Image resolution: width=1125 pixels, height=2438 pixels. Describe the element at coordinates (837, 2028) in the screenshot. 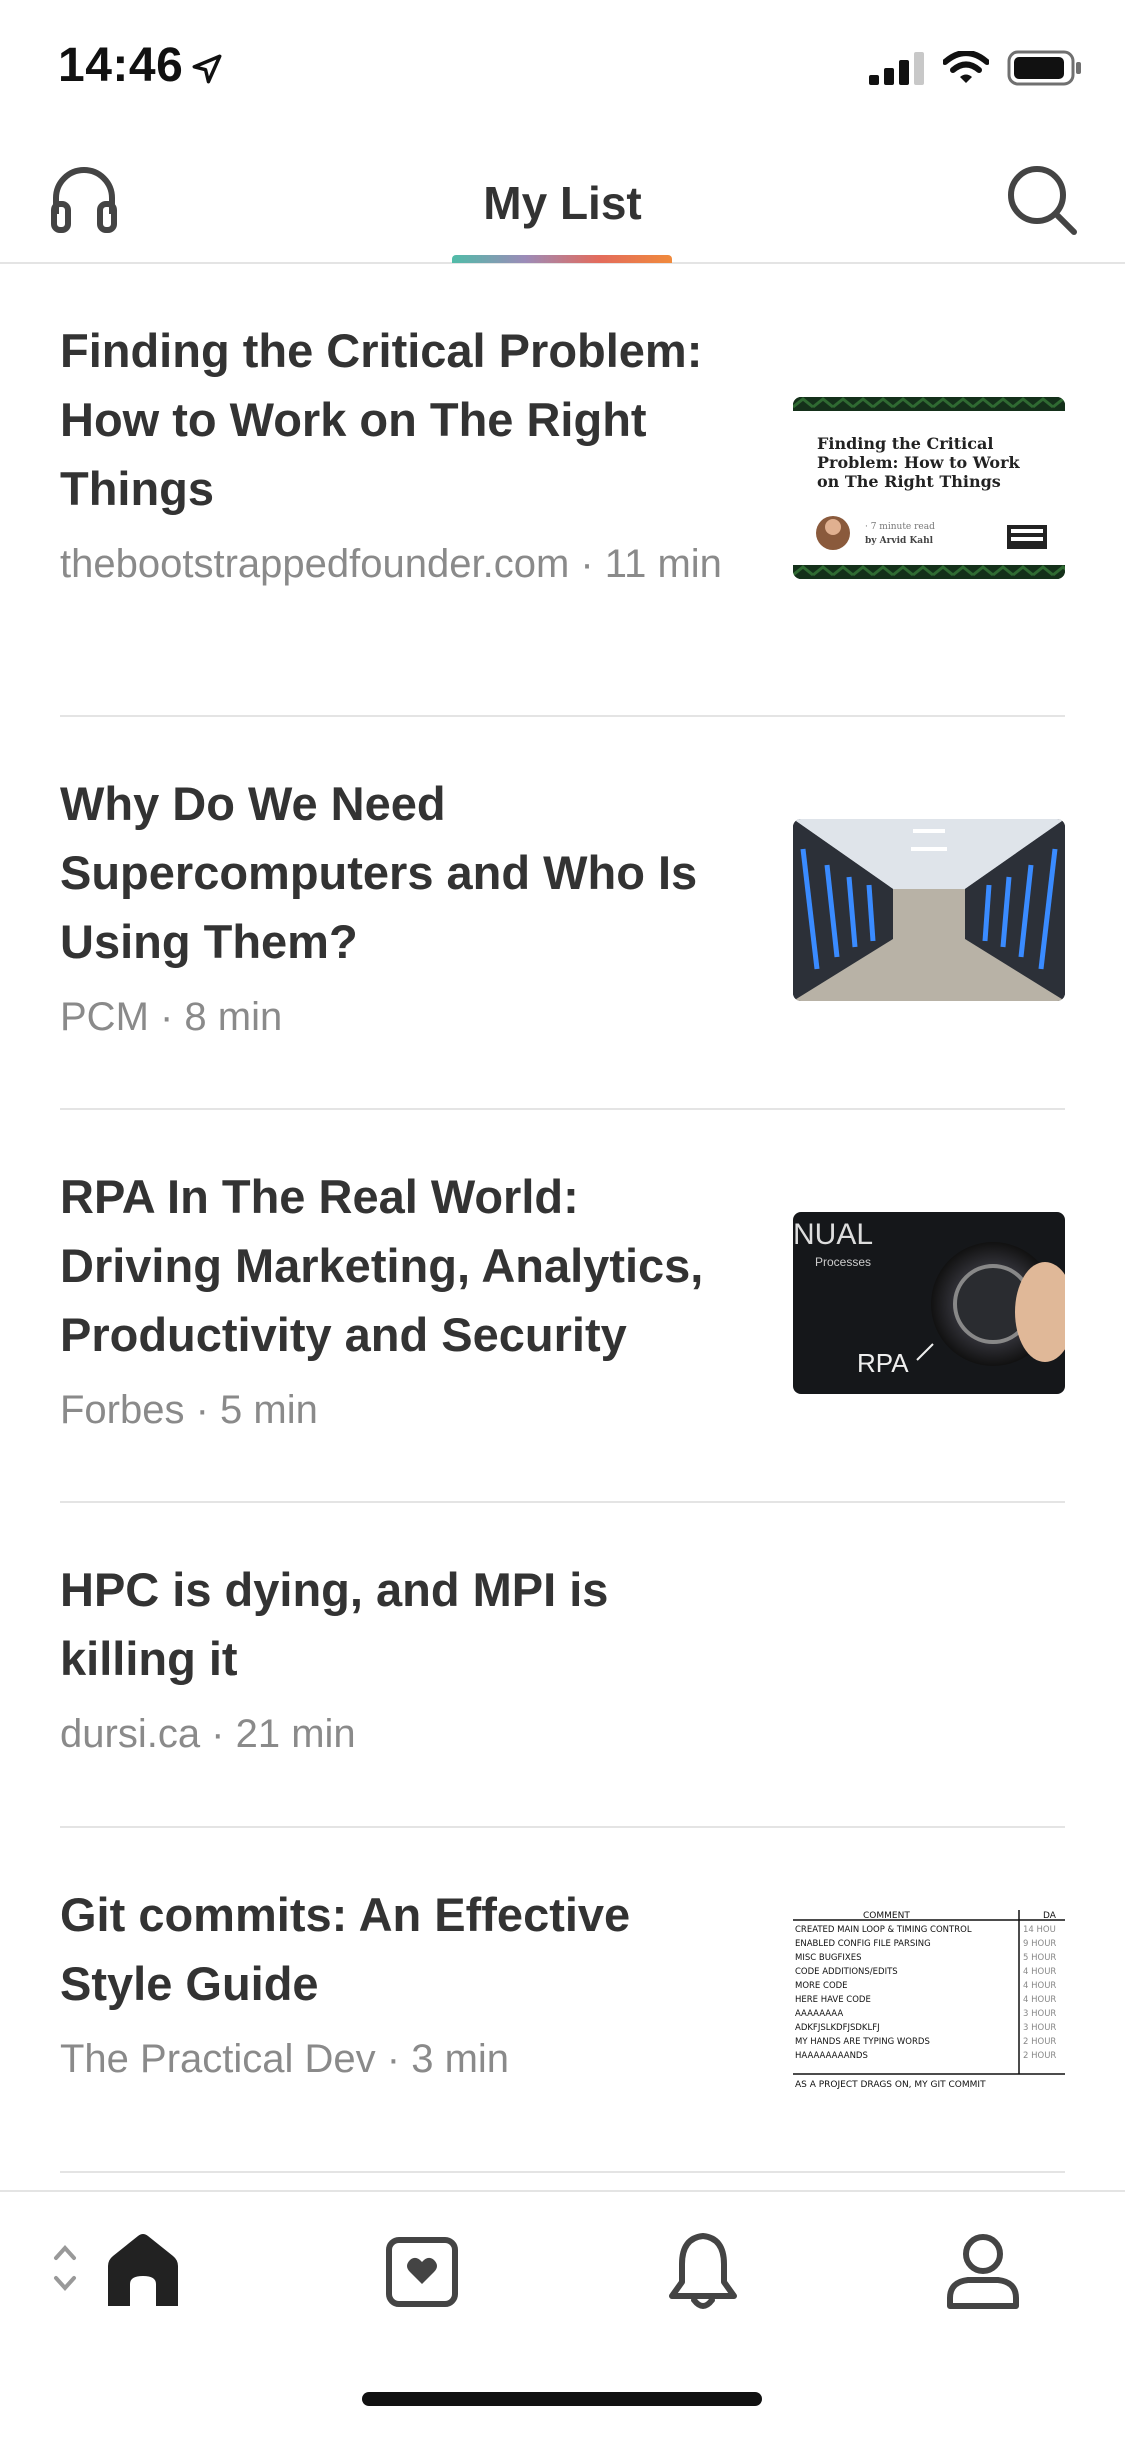

I see `svg-text: ADKFJSLKDFJSDKLFJ` at that location.